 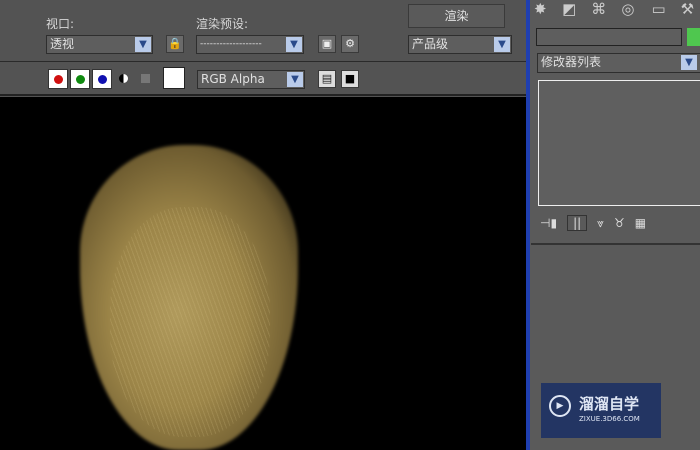 I want to click on red-channel-toggle, so click(x=58, y=79).